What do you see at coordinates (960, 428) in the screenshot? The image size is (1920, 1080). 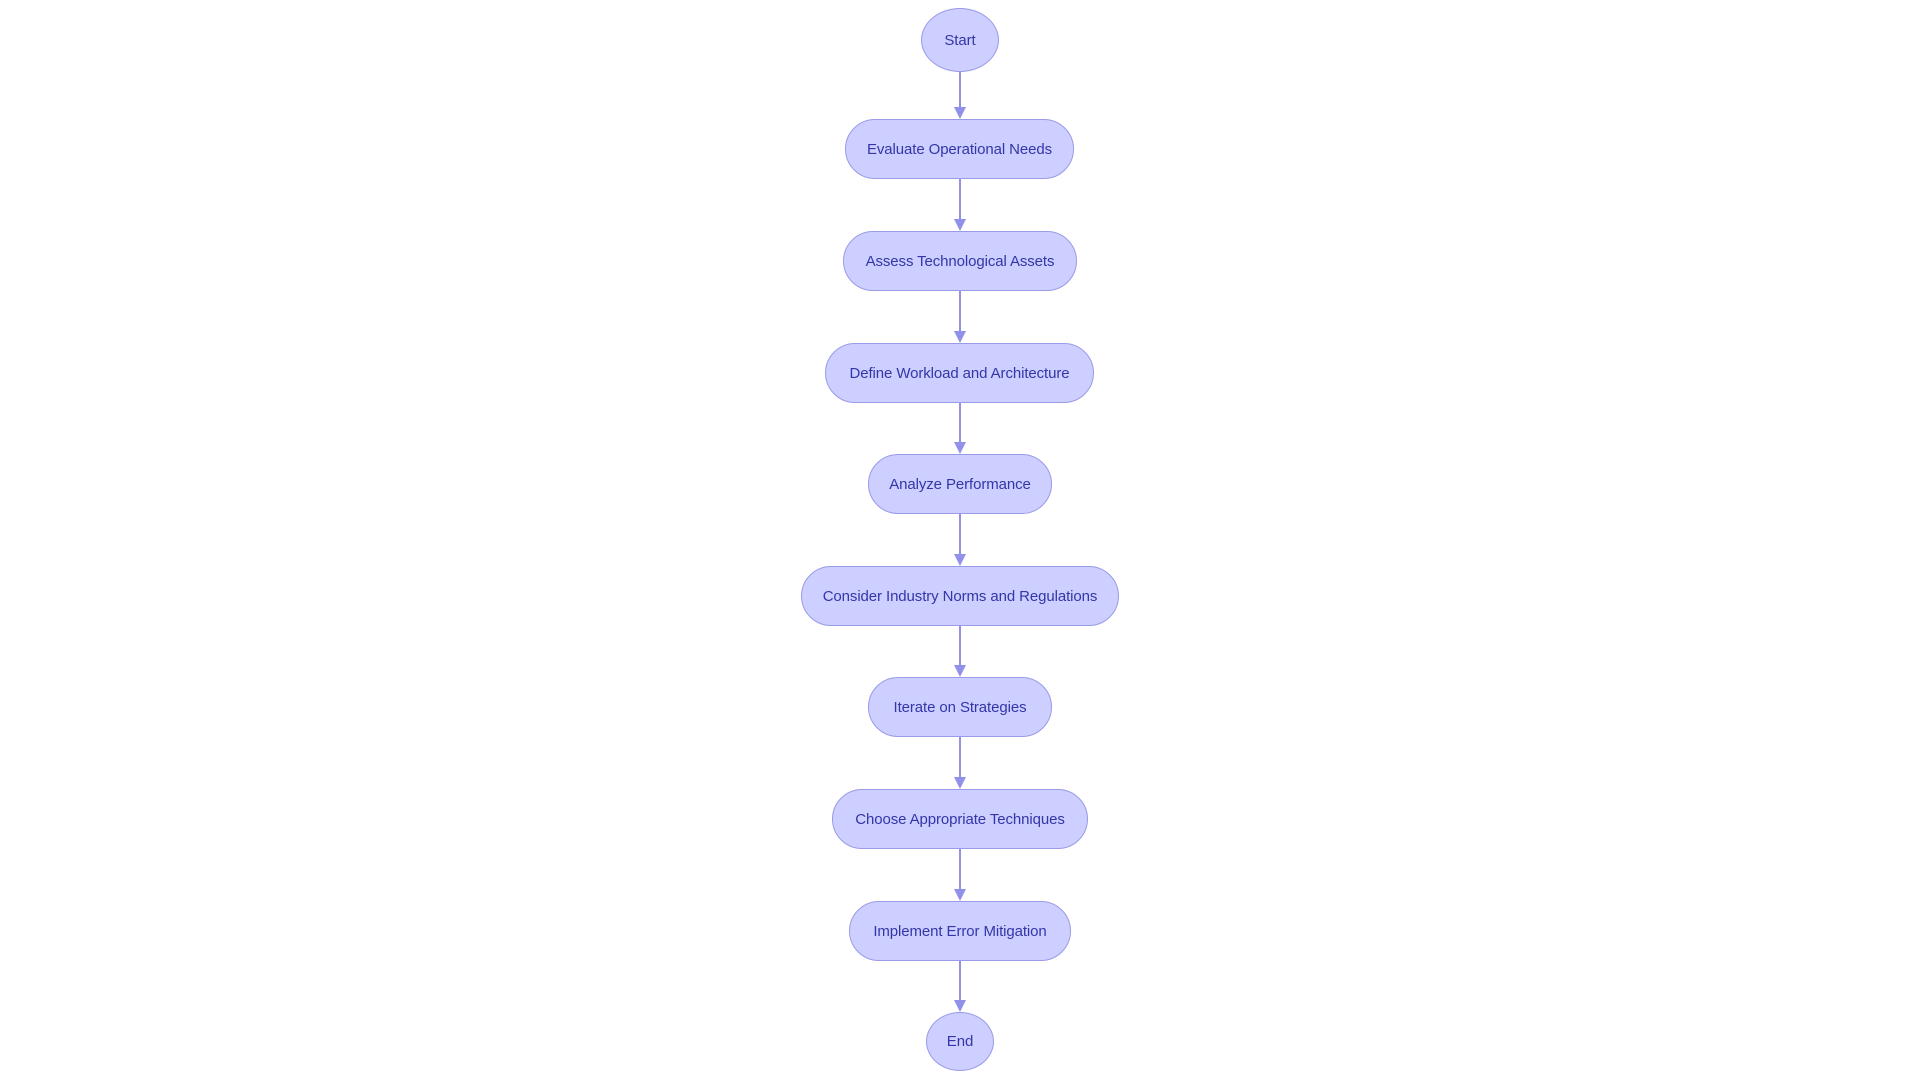 I see `edge-define-to-analyze` at bounding box center [960, 428].